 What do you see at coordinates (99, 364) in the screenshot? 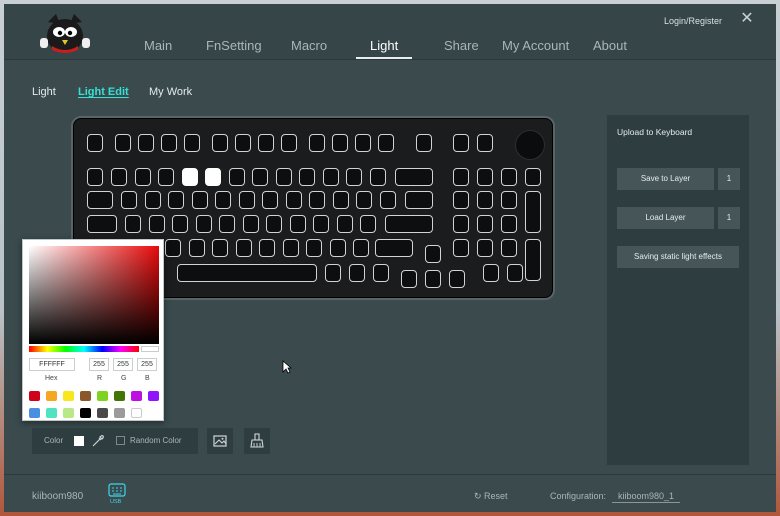
I see `r-input: 255` at bounding box center [99, 364].